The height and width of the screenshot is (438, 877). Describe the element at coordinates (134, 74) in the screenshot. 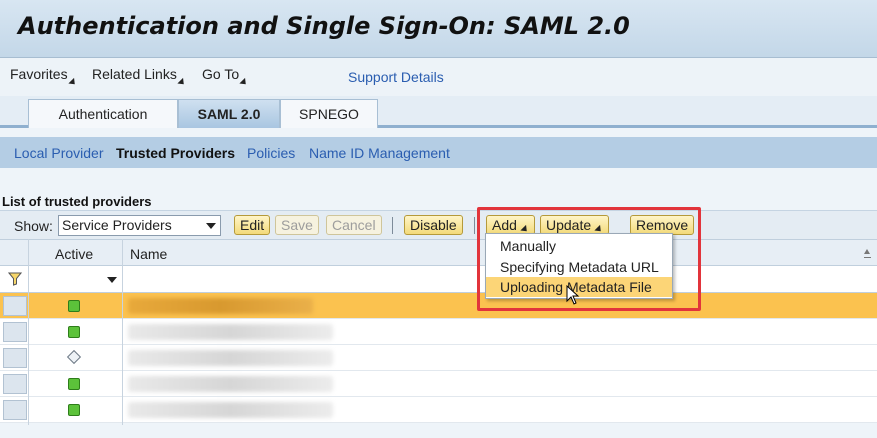

I see `menu-related-links-label: Related Links` at that location.